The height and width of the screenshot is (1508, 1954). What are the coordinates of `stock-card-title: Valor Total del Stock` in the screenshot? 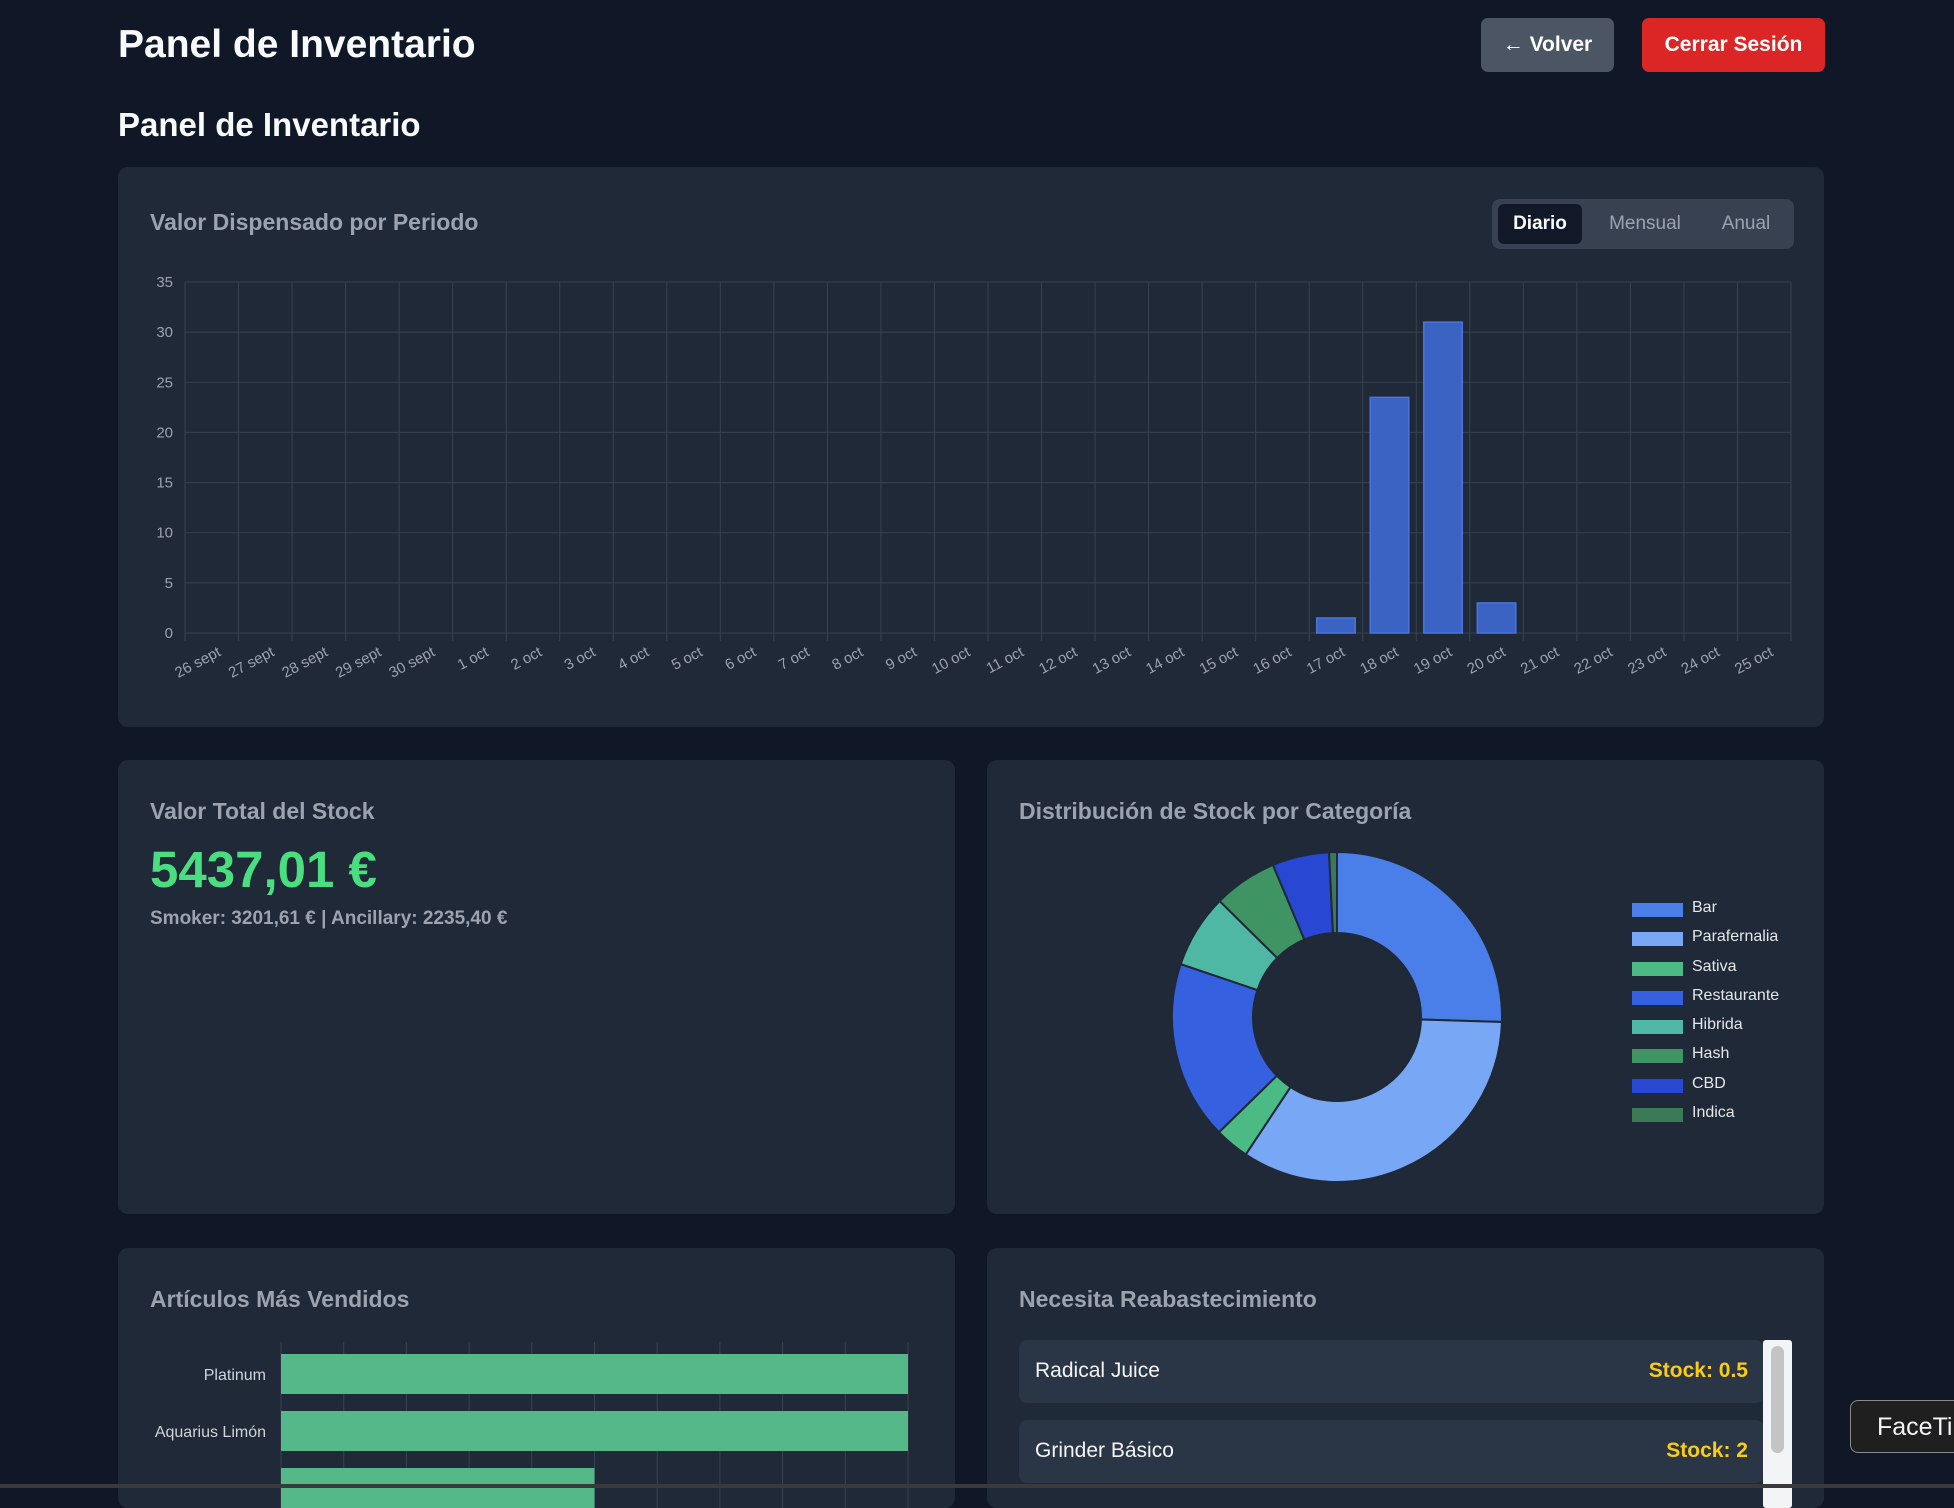 It's located at (262, 811).